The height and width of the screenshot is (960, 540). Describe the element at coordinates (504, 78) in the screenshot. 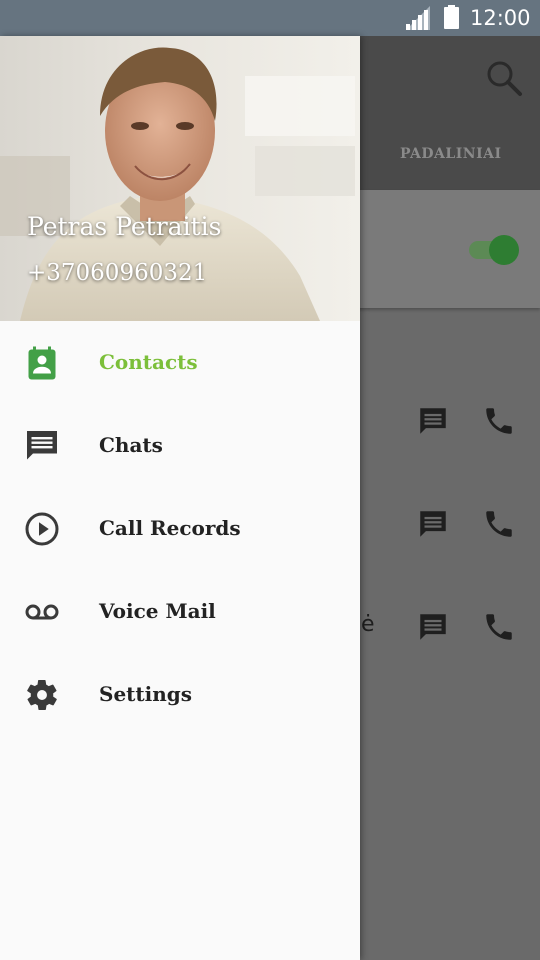

I see `search-icon` at that location.